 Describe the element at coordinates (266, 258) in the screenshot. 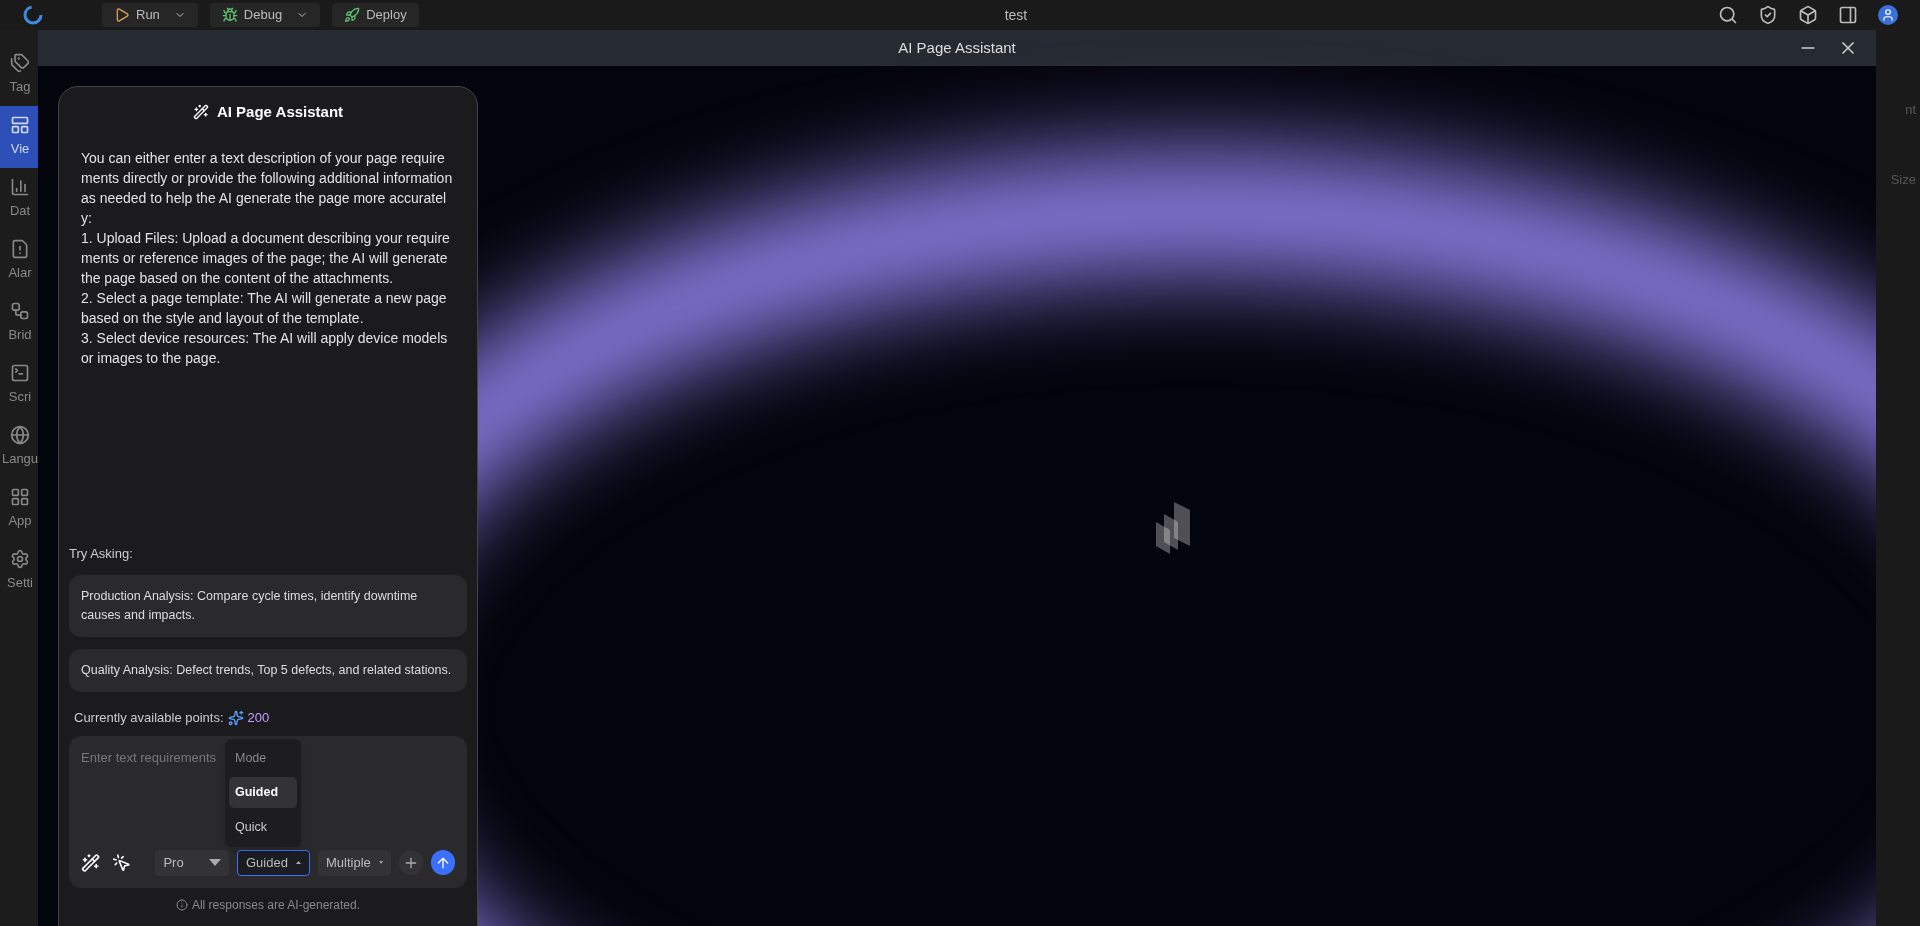

I see `intro-text: 1. Upload Files: Upload a document describing your requirements or reference images of the page; the AI will generate the page based on the content of the attachments.` at that location.